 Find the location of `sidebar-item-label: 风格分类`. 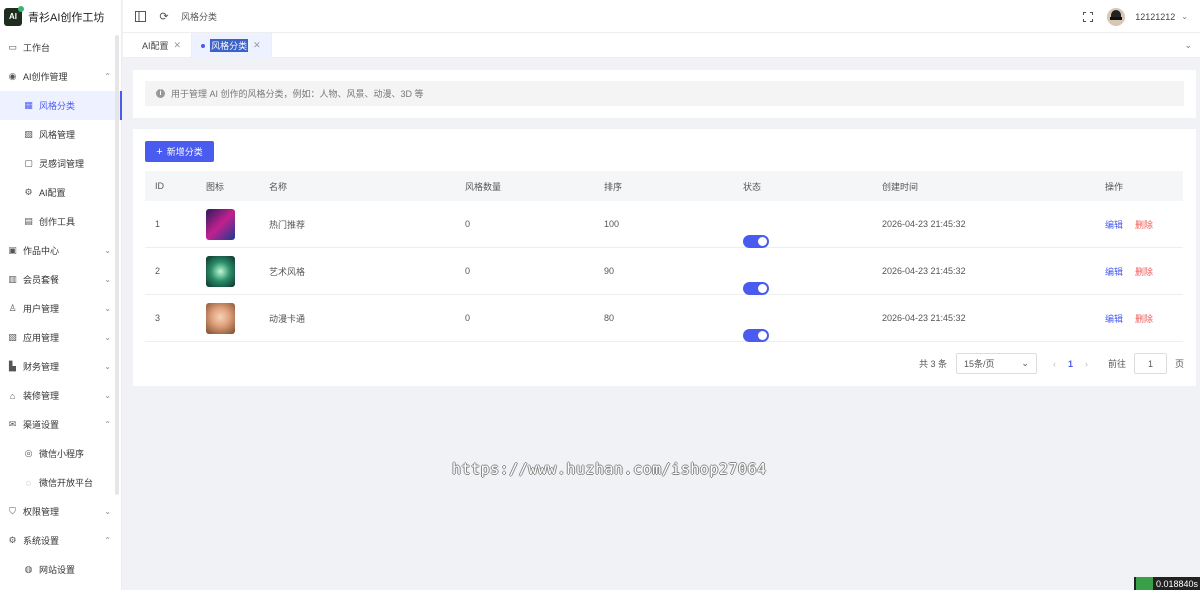

sidebar-item-label: 风格分类 is located at coordinates (57, 106).